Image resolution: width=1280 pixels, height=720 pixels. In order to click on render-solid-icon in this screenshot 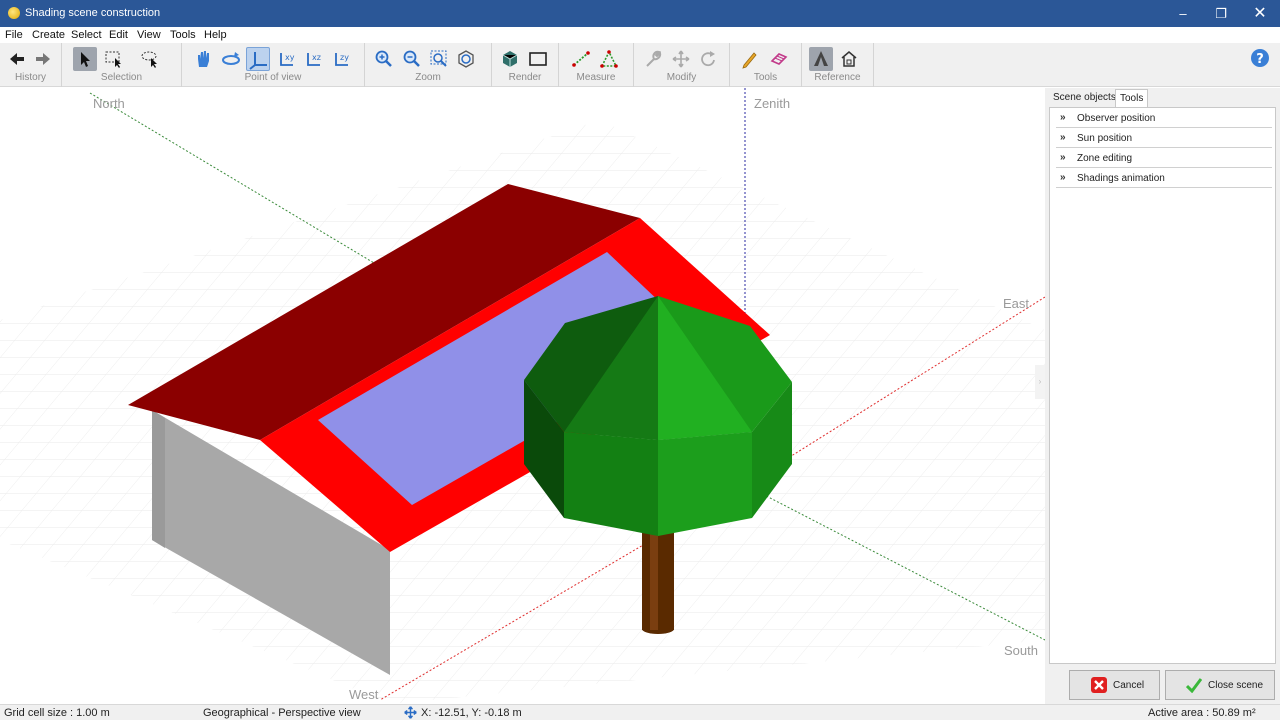, I will do `click(510, 59)`.